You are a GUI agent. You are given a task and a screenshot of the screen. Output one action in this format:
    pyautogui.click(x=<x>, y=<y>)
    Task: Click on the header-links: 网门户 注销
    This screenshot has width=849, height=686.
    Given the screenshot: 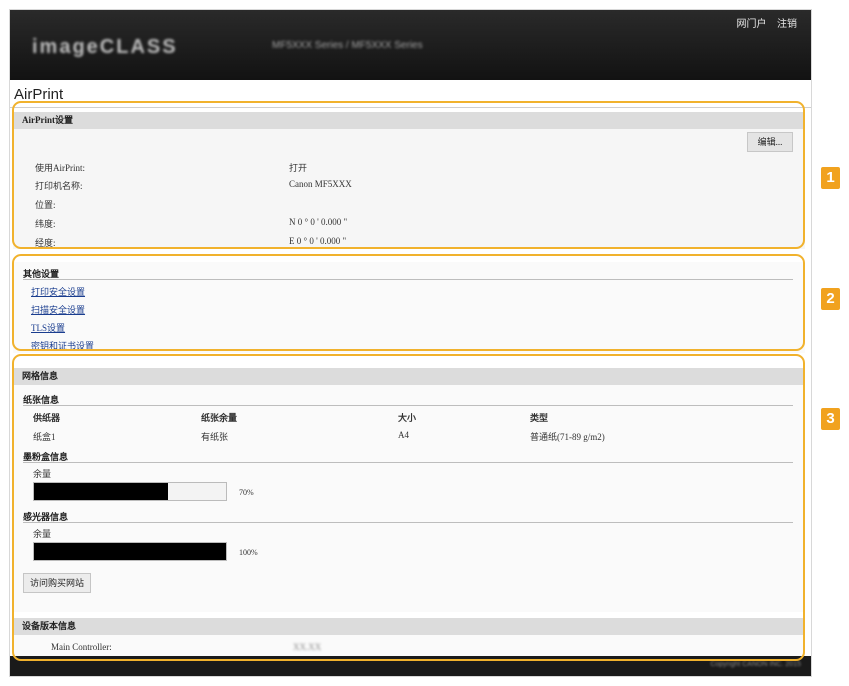 What is the action you would take?
    pyautogui.click(x=763, y=22)
    